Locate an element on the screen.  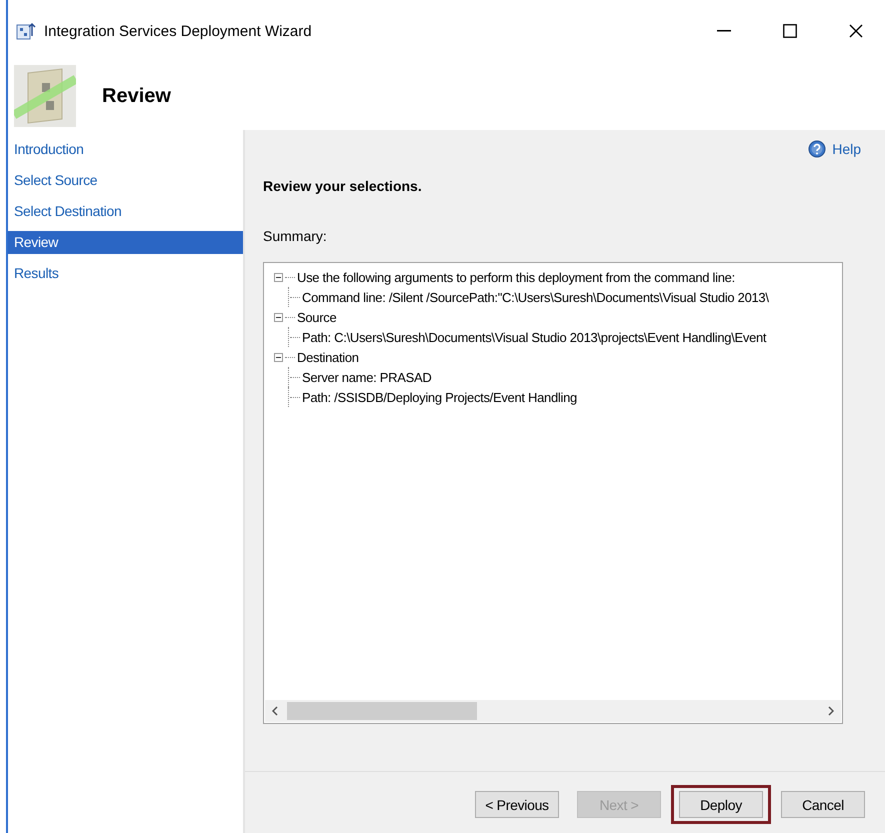
scroll-right-icon is located at coordinates (831, 711).